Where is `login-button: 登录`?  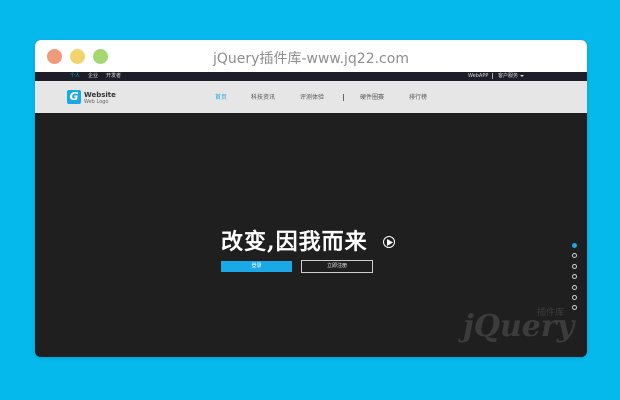
login-button: 登录 is located at coordinates (256, 266).